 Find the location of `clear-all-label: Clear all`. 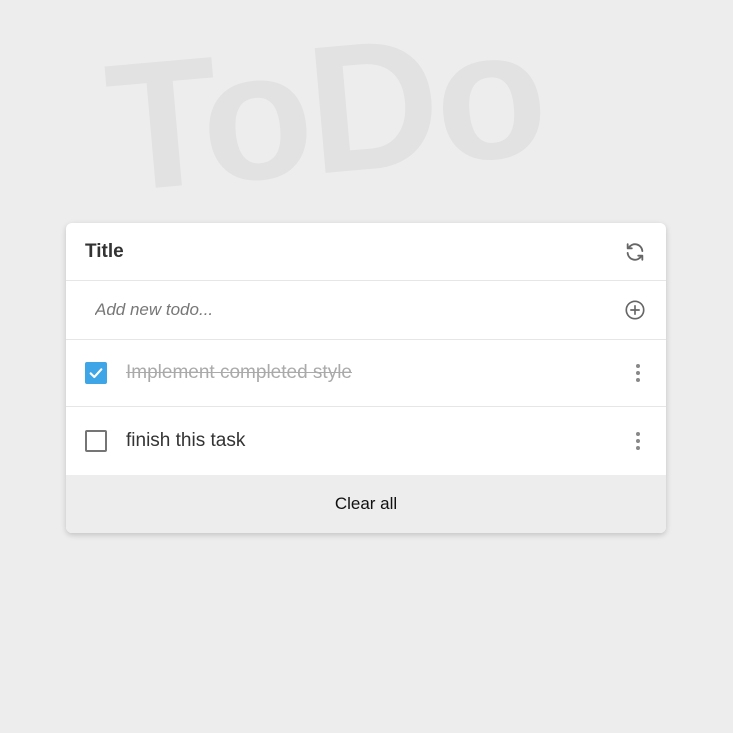

clear-all-label: Clear all is located at coordinates (366, 503).